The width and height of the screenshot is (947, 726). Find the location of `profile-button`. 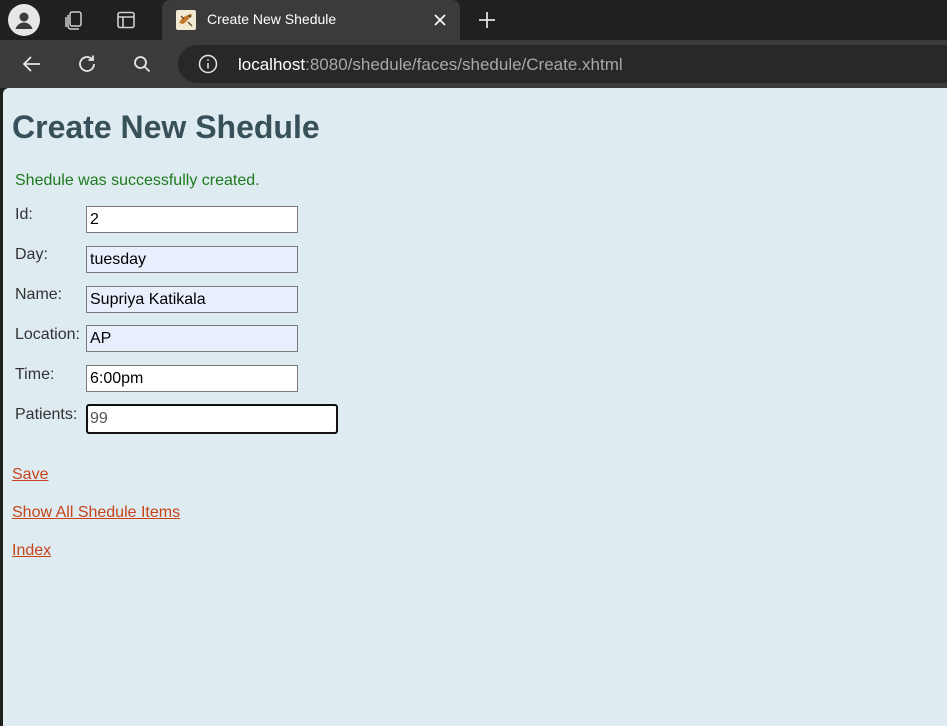

profile-button is located at coordinates (24, 20).